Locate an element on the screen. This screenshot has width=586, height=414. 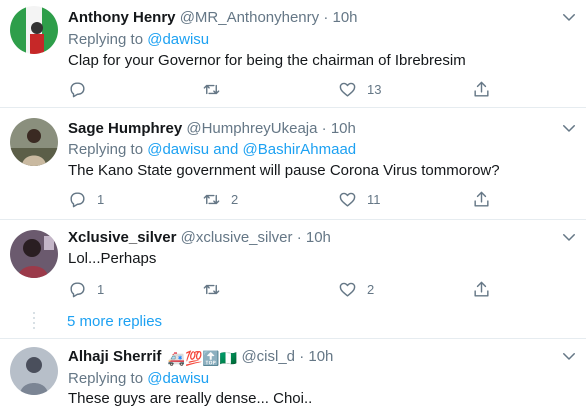
retweet-button: 2 is located at coordinates (220, 199).